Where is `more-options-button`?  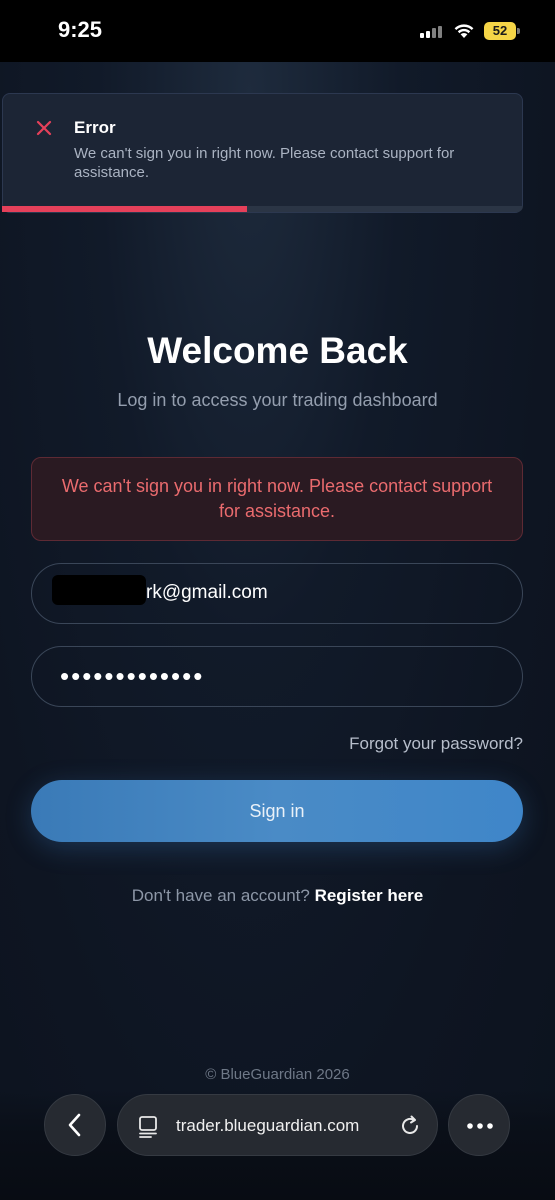
more-options-button is located at coordinates (479, 1125).